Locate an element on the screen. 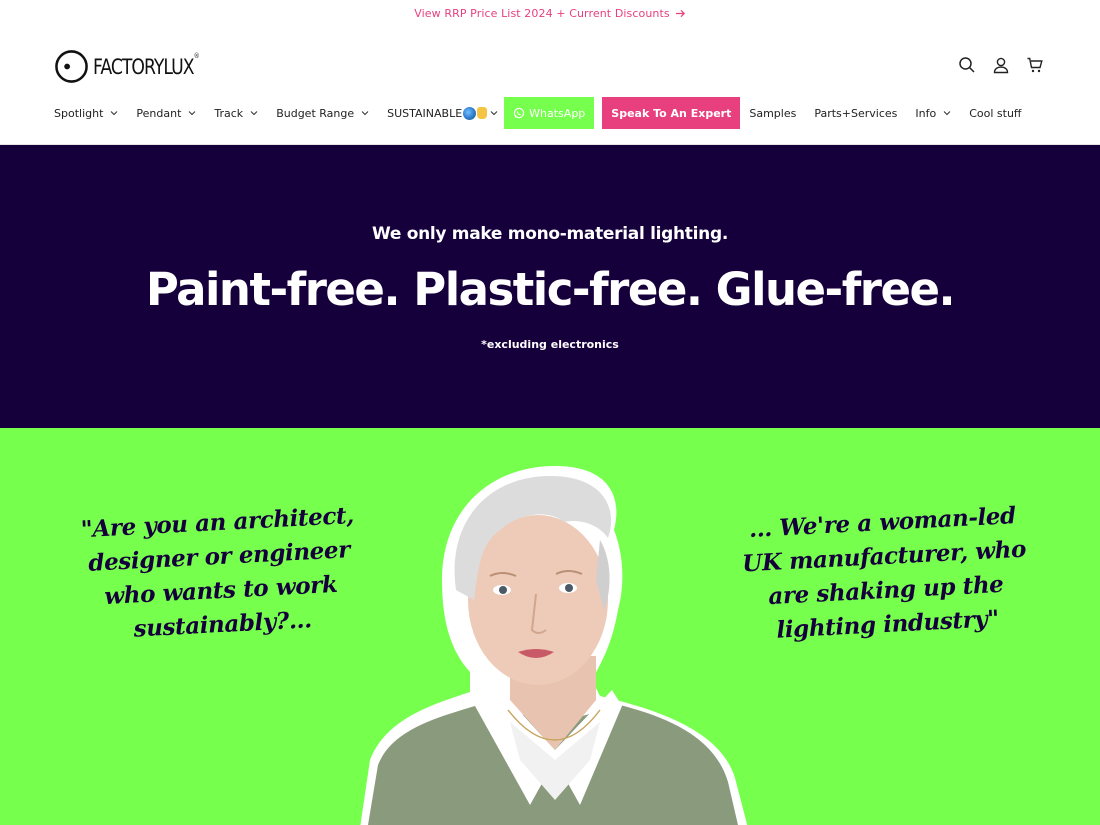 The image size is (1100, 825). whatsapp-label: WhatsApp is located at coordinates (557, 113).